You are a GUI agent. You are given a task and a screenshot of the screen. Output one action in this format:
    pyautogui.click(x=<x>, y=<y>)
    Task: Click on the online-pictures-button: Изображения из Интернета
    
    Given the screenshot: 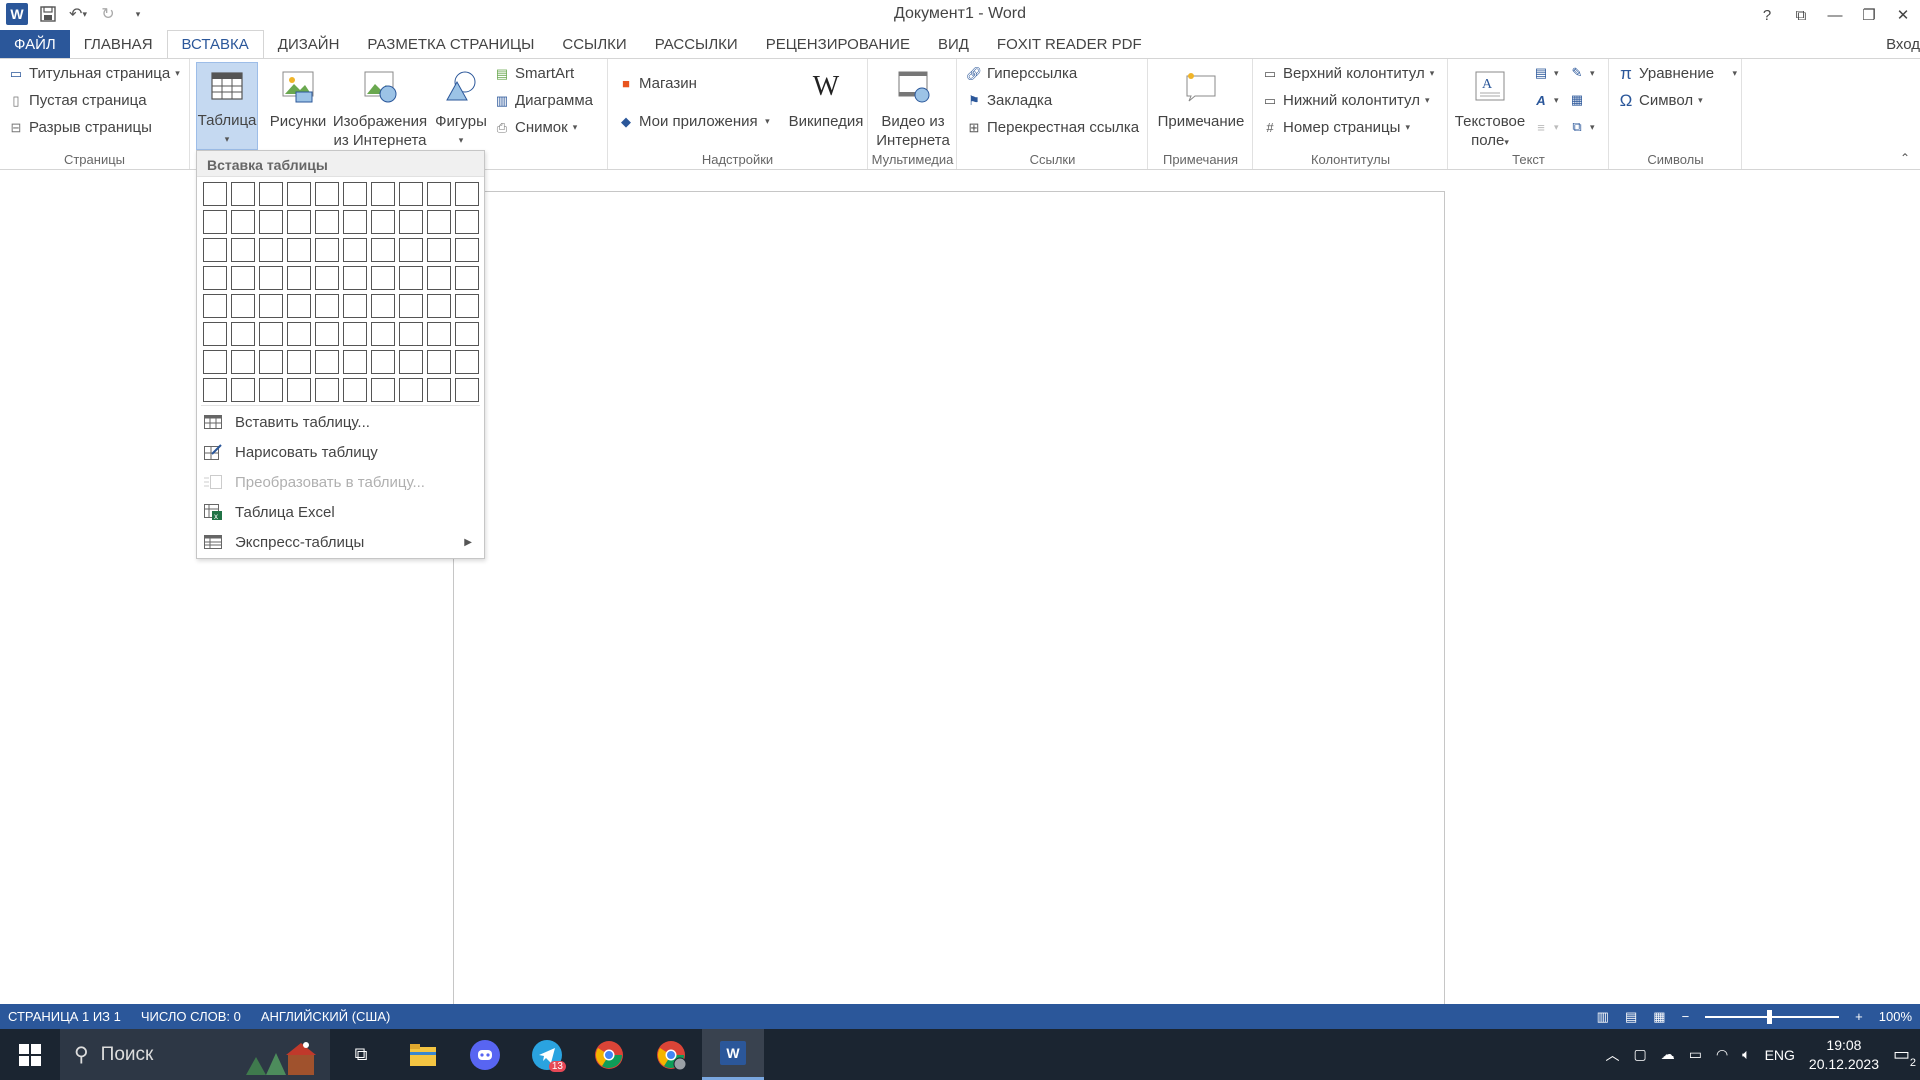 What is the action you would take?
    pyautogui.click(x=380, y=106)
    